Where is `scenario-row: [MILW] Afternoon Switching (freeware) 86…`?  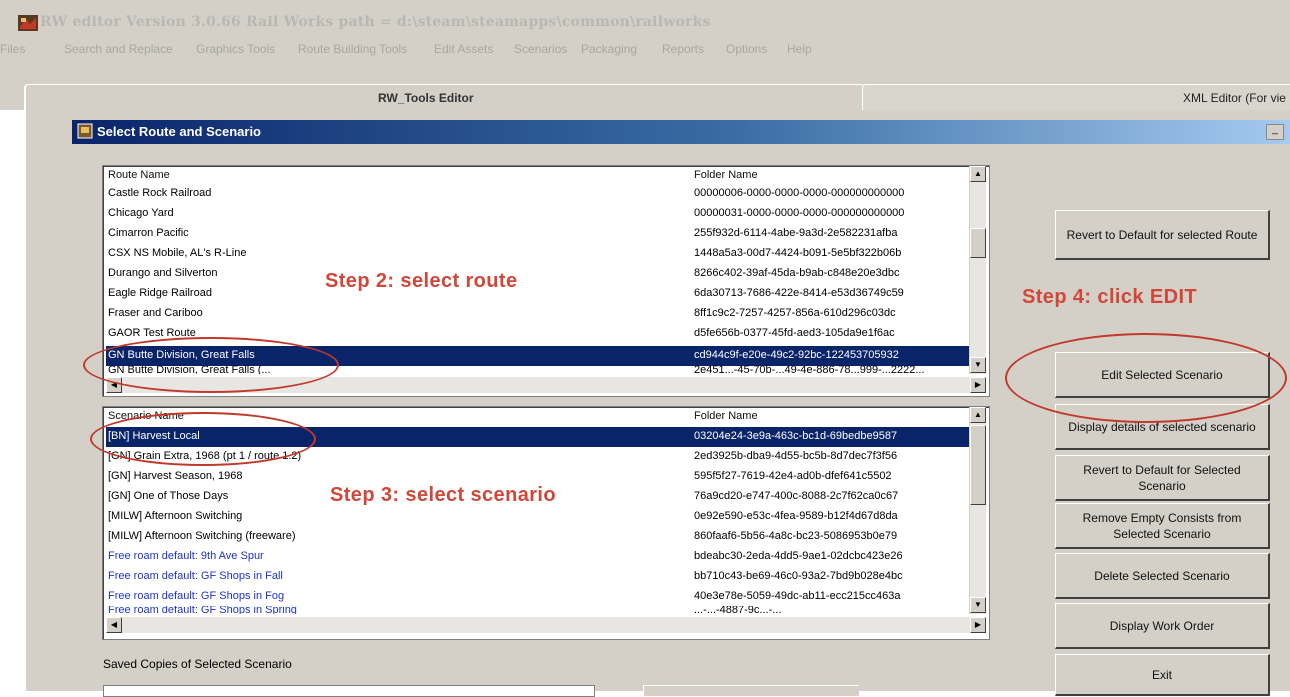 scenario-row: [MILW] Afternoon Switching (freeware) 86… is located at coordinates (541, 537).